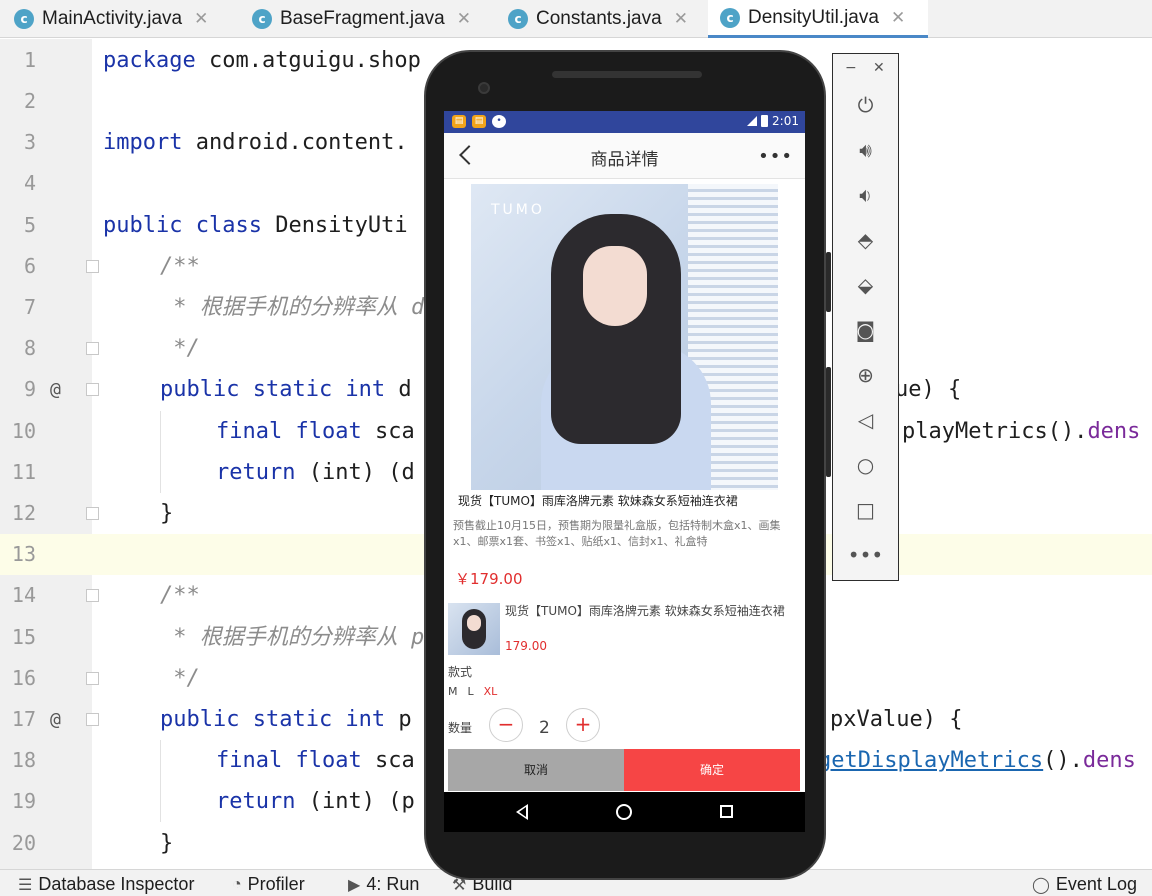 The image size is (1152, 896). Describe the element at coordinates (865, 150) in the screenshot. I see `volume-up-icon: 🔊︎` at that location.